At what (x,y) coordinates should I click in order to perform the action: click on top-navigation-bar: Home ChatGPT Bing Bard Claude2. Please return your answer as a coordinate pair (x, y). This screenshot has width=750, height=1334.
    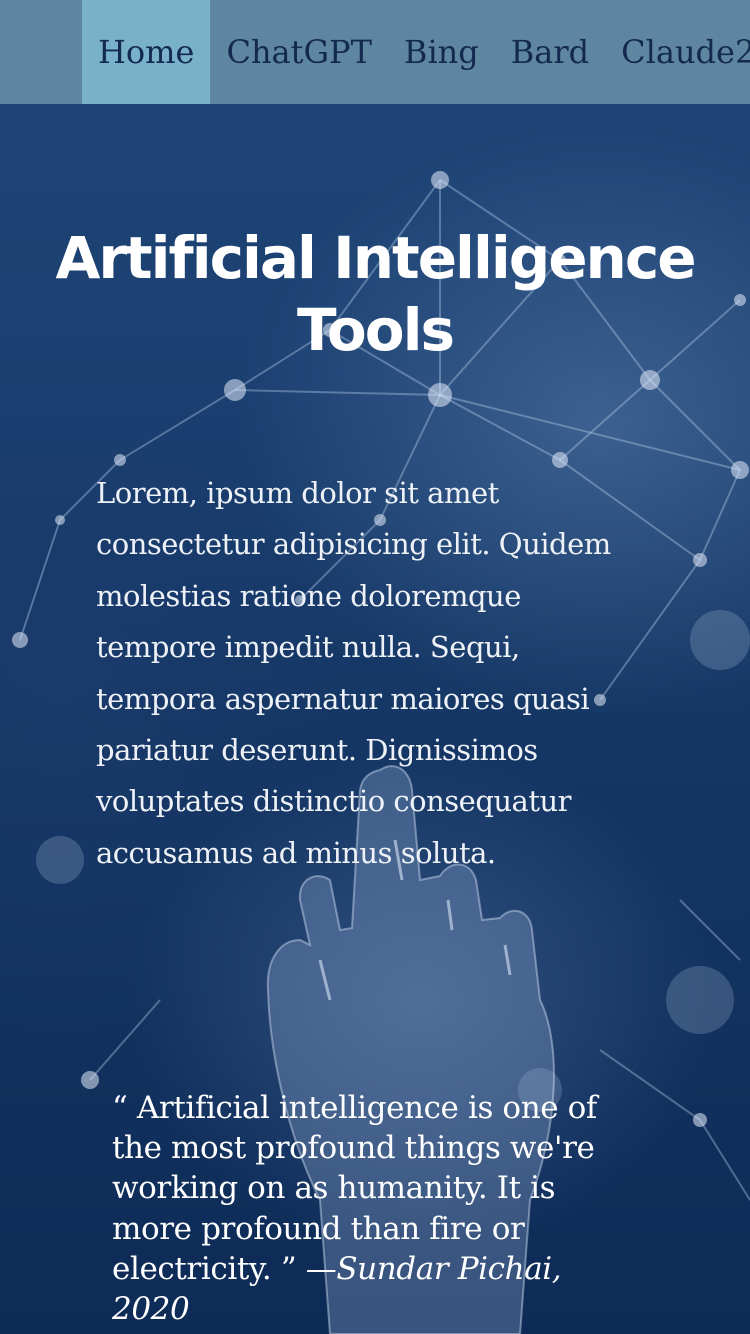
    Looking at the image, I should click on (375, 52).